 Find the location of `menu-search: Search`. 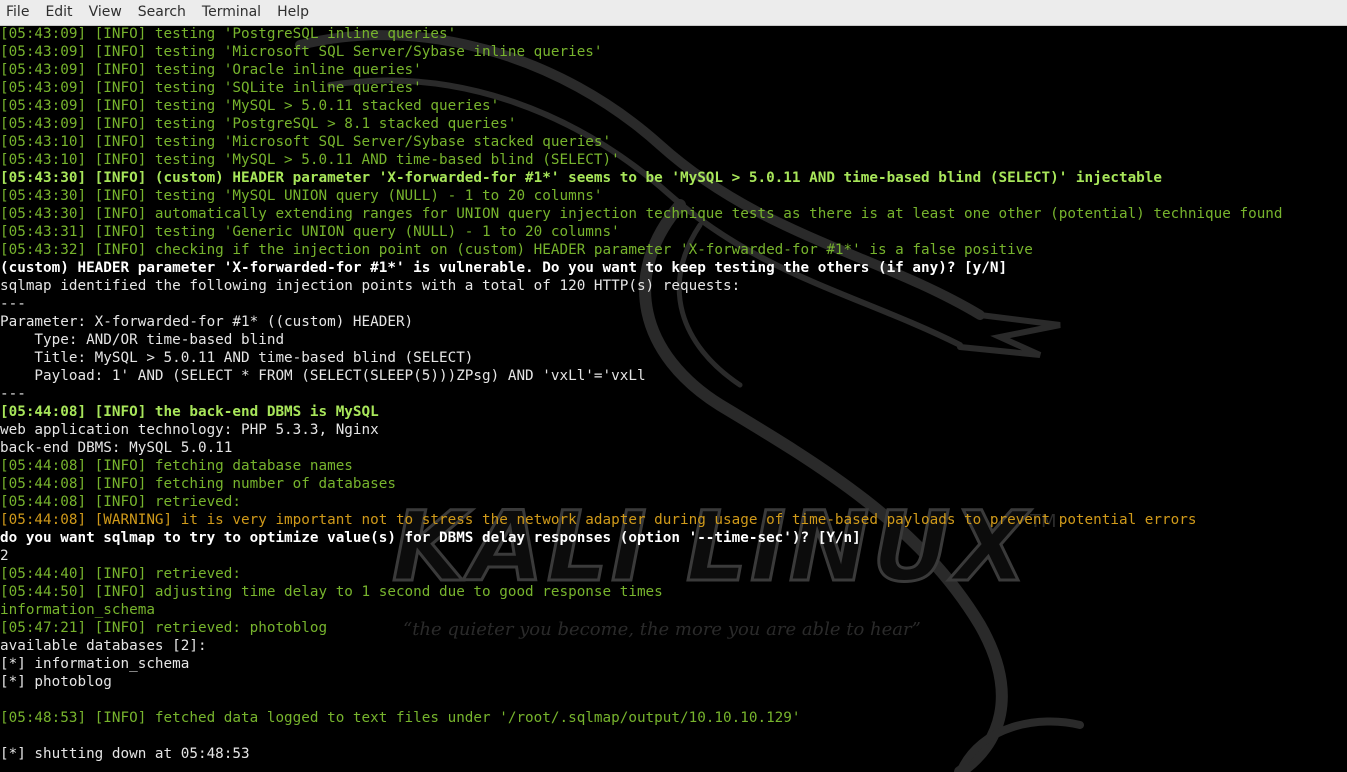

menu-search: Search is located at coordinates (162, 12).